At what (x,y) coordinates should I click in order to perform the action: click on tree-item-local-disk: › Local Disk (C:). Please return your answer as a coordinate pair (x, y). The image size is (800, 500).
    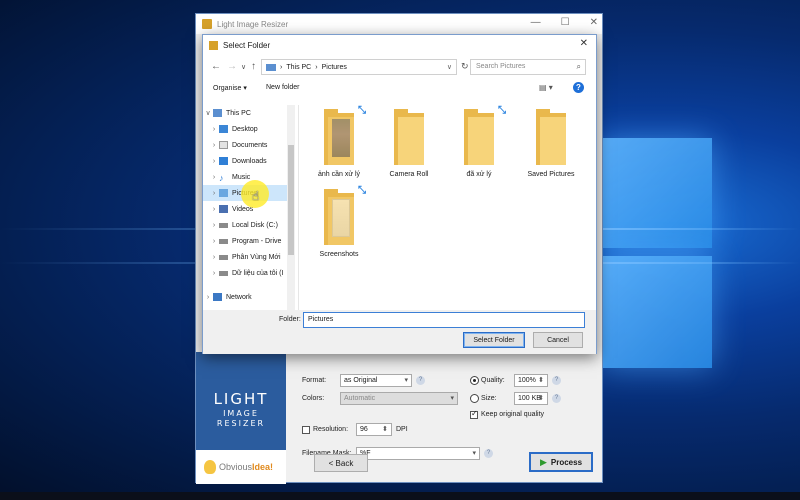
    Looking at the image, I should click on (249, 225).